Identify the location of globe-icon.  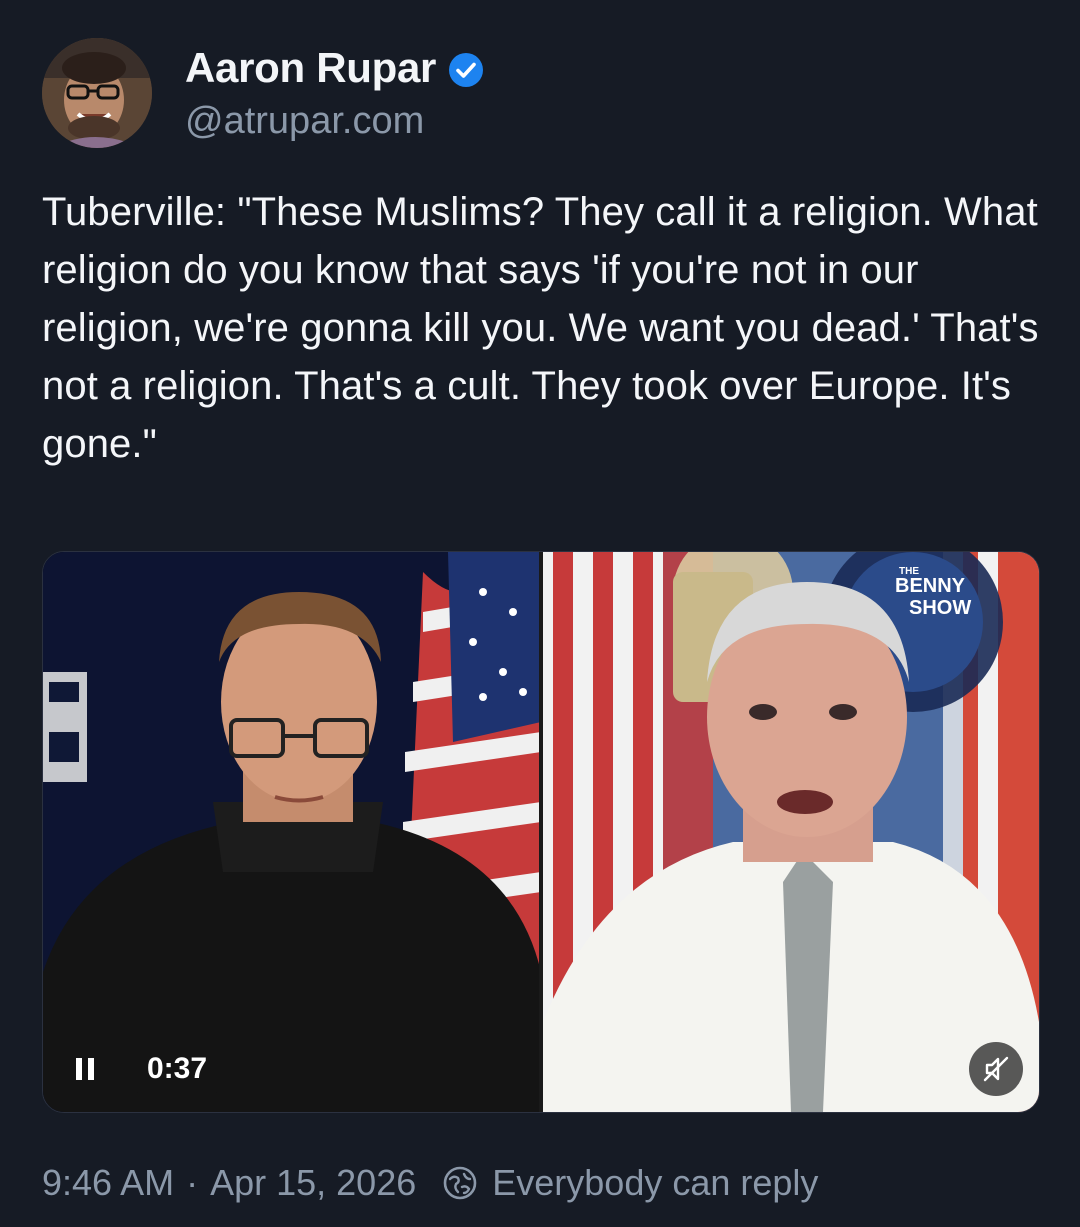
(460, 1183).